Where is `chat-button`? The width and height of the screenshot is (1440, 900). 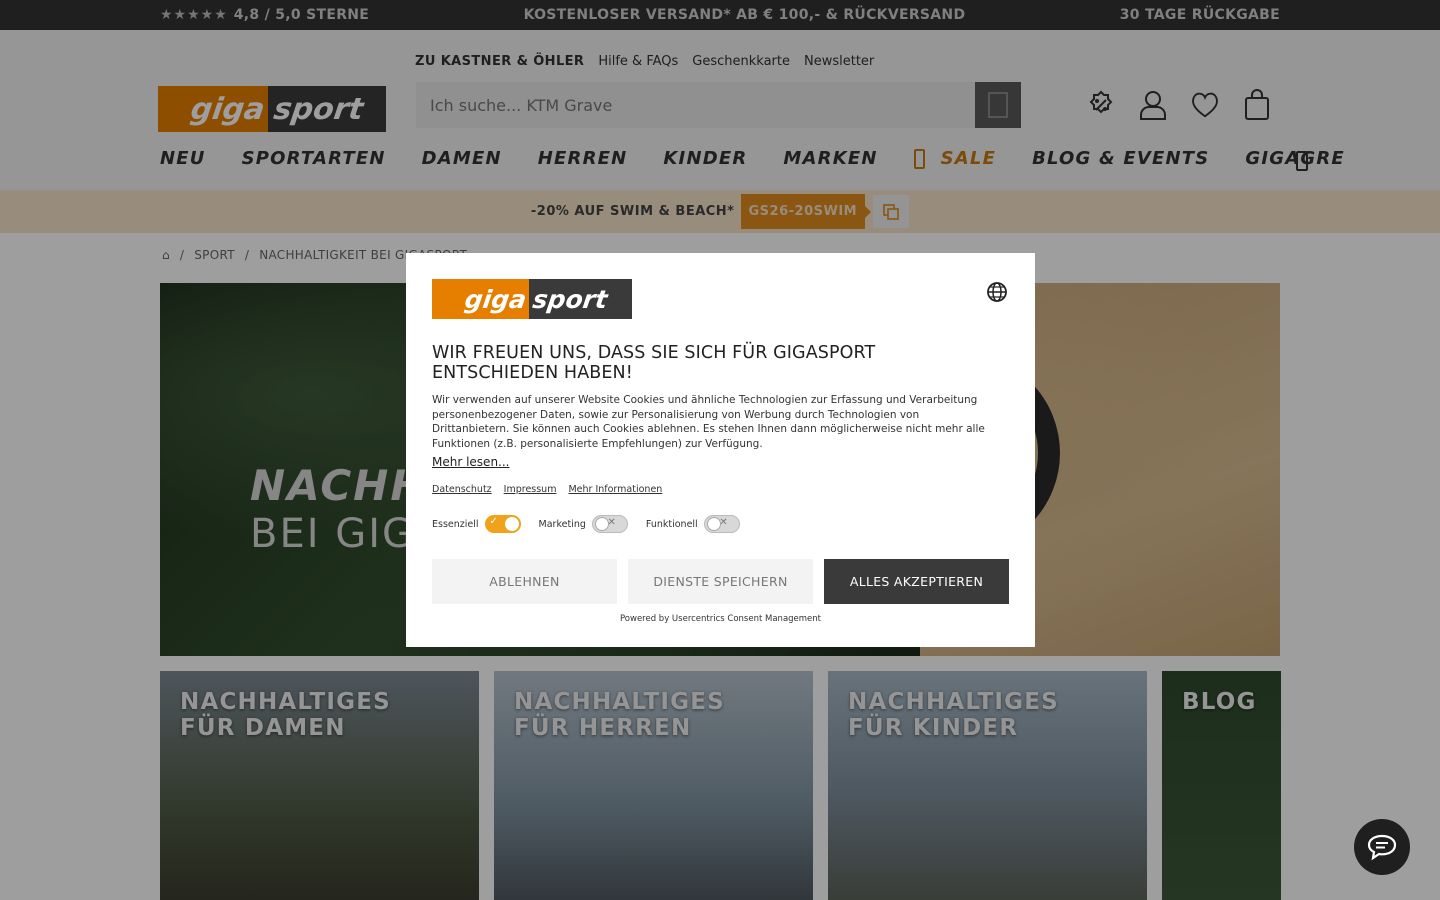
chat-button is located at coordinates (1382, 847).